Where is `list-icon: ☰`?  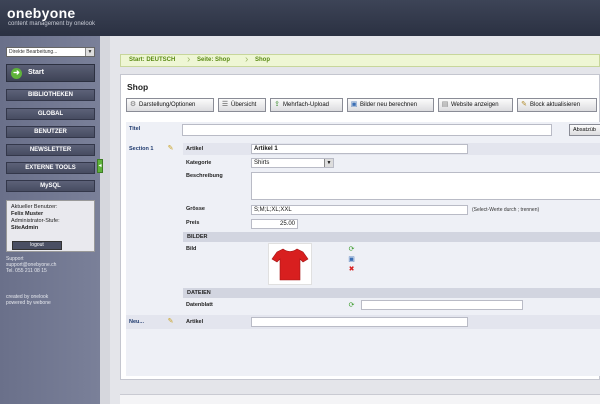 list-icon: ☰ is located at coordinates (225, 104).